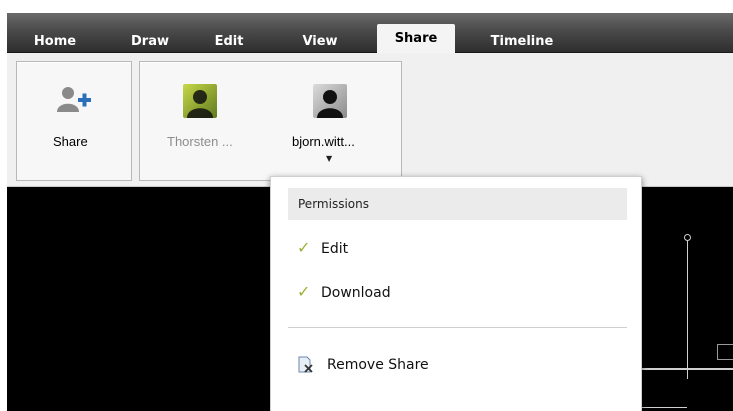 The image size is (733, 411). Describe the element at coordinates (74, 100) in the screenshot. I see `add-user-icon` at that location.